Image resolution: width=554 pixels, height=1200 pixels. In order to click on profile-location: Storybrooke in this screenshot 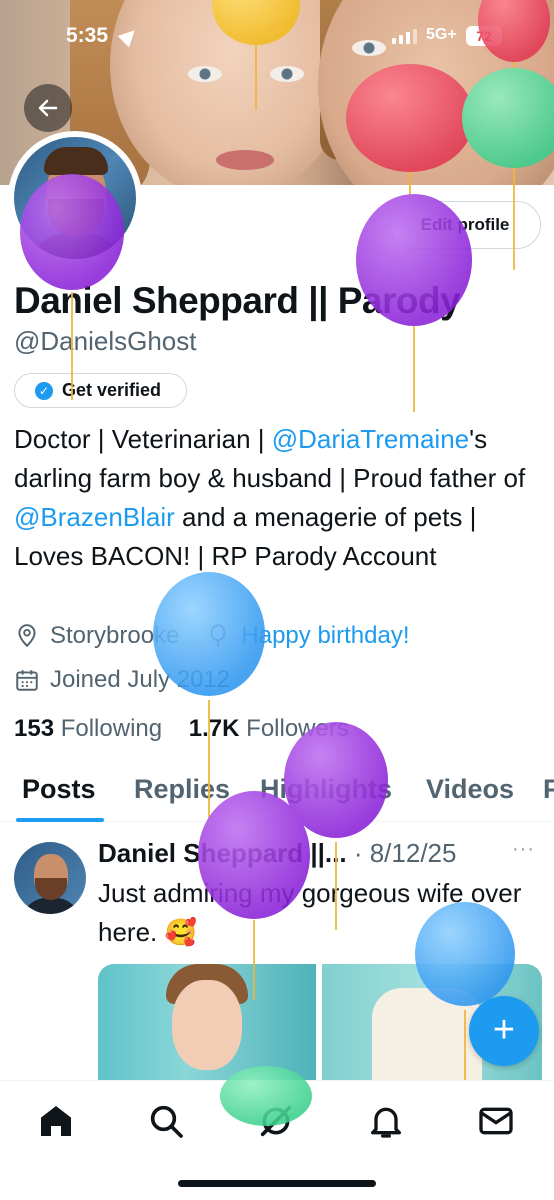, I will do `click(115, 635)`.